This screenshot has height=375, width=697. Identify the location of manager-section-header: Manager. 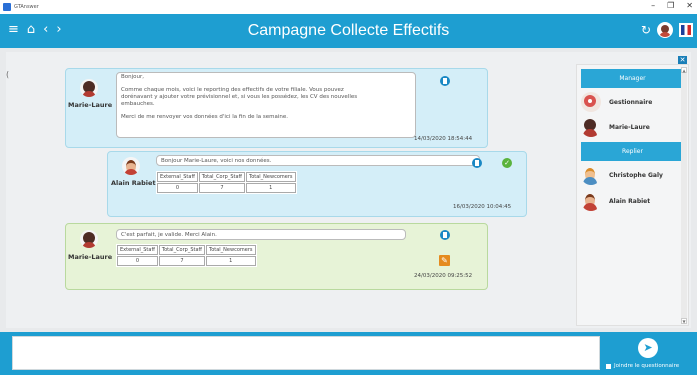
(632, 78).